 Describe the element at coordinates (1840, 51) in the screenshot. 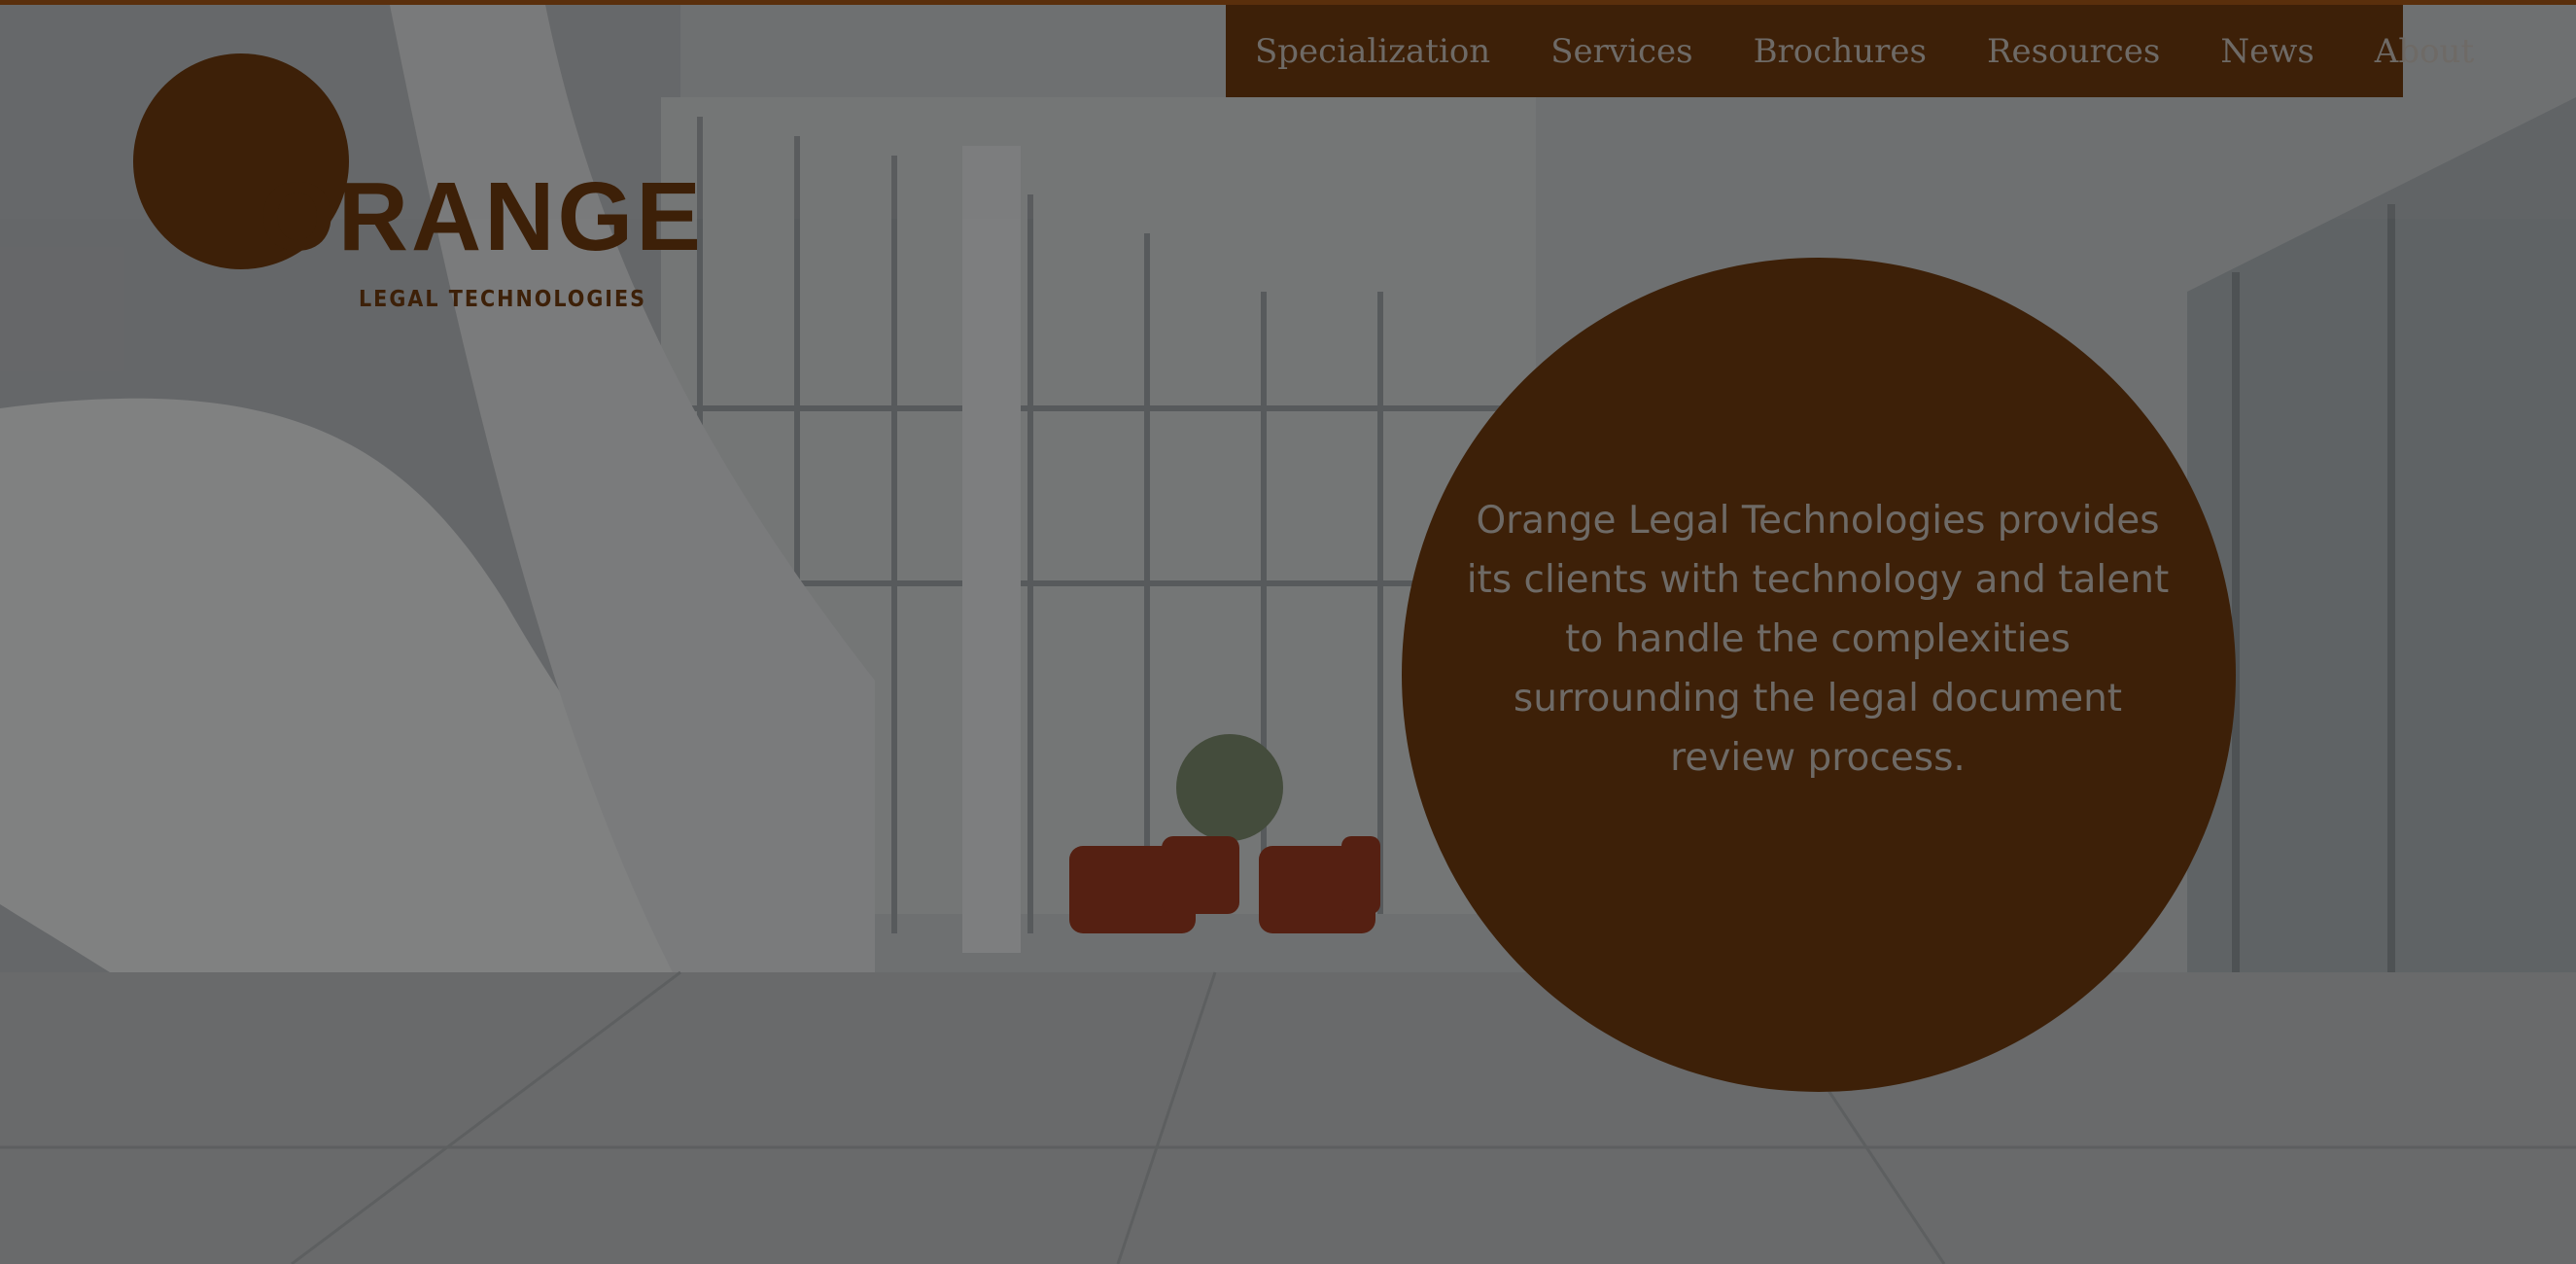

I see `nav-item-brochures: Brochures` at that location.